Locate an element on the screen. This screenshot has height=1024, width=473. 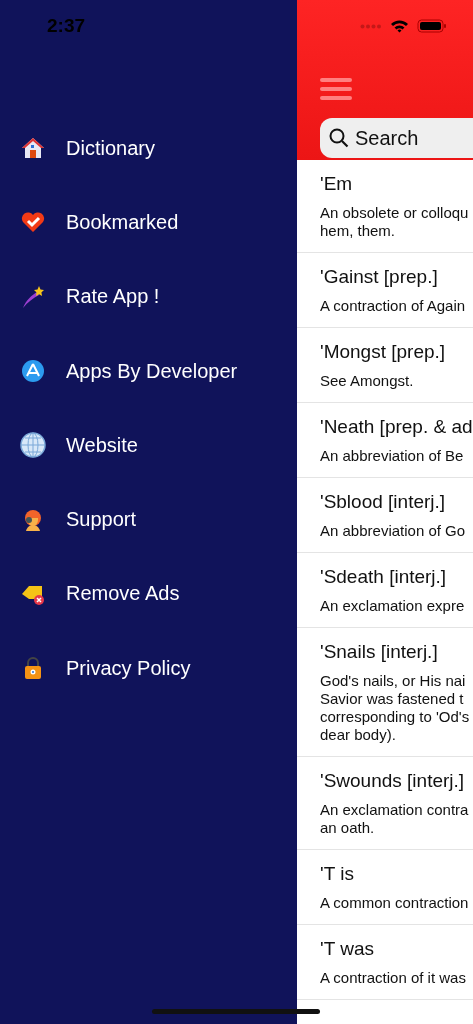
entry-definition: An obsolete or colloqu hem, them. is located at coordinates (395, 222).